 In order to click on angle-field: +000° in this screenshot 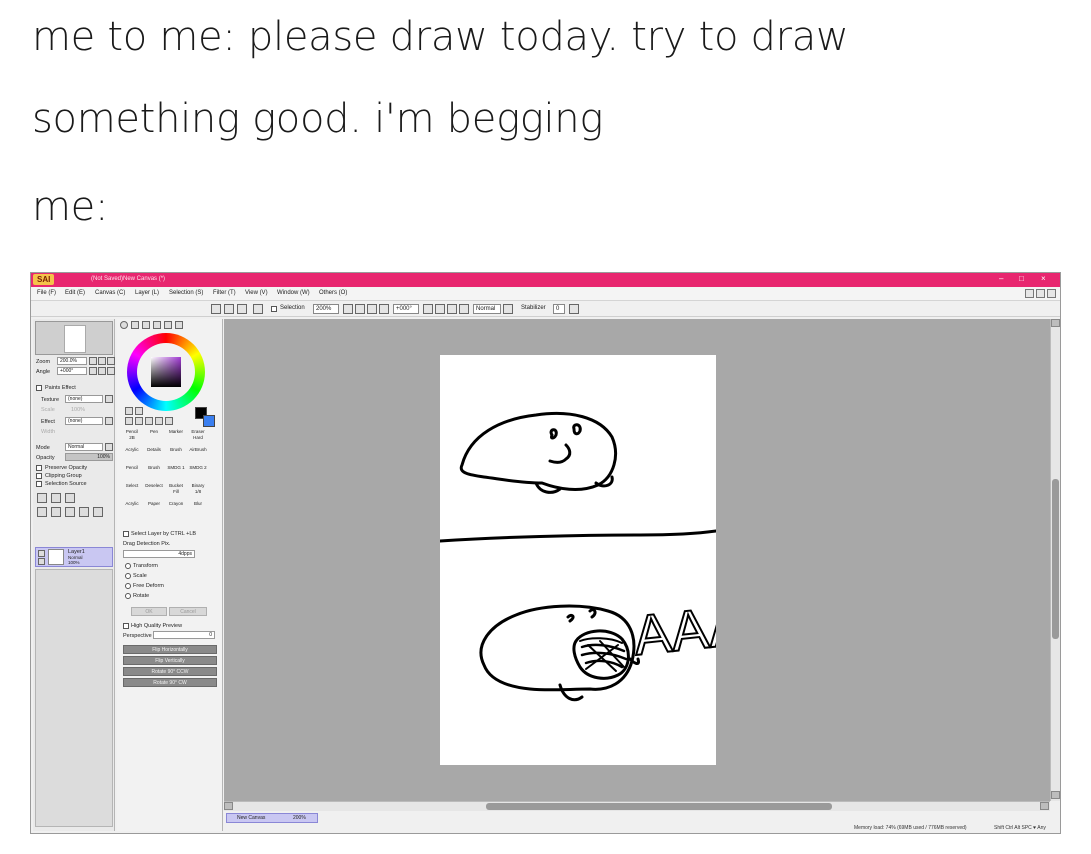, I will do `click(406, 309)`.